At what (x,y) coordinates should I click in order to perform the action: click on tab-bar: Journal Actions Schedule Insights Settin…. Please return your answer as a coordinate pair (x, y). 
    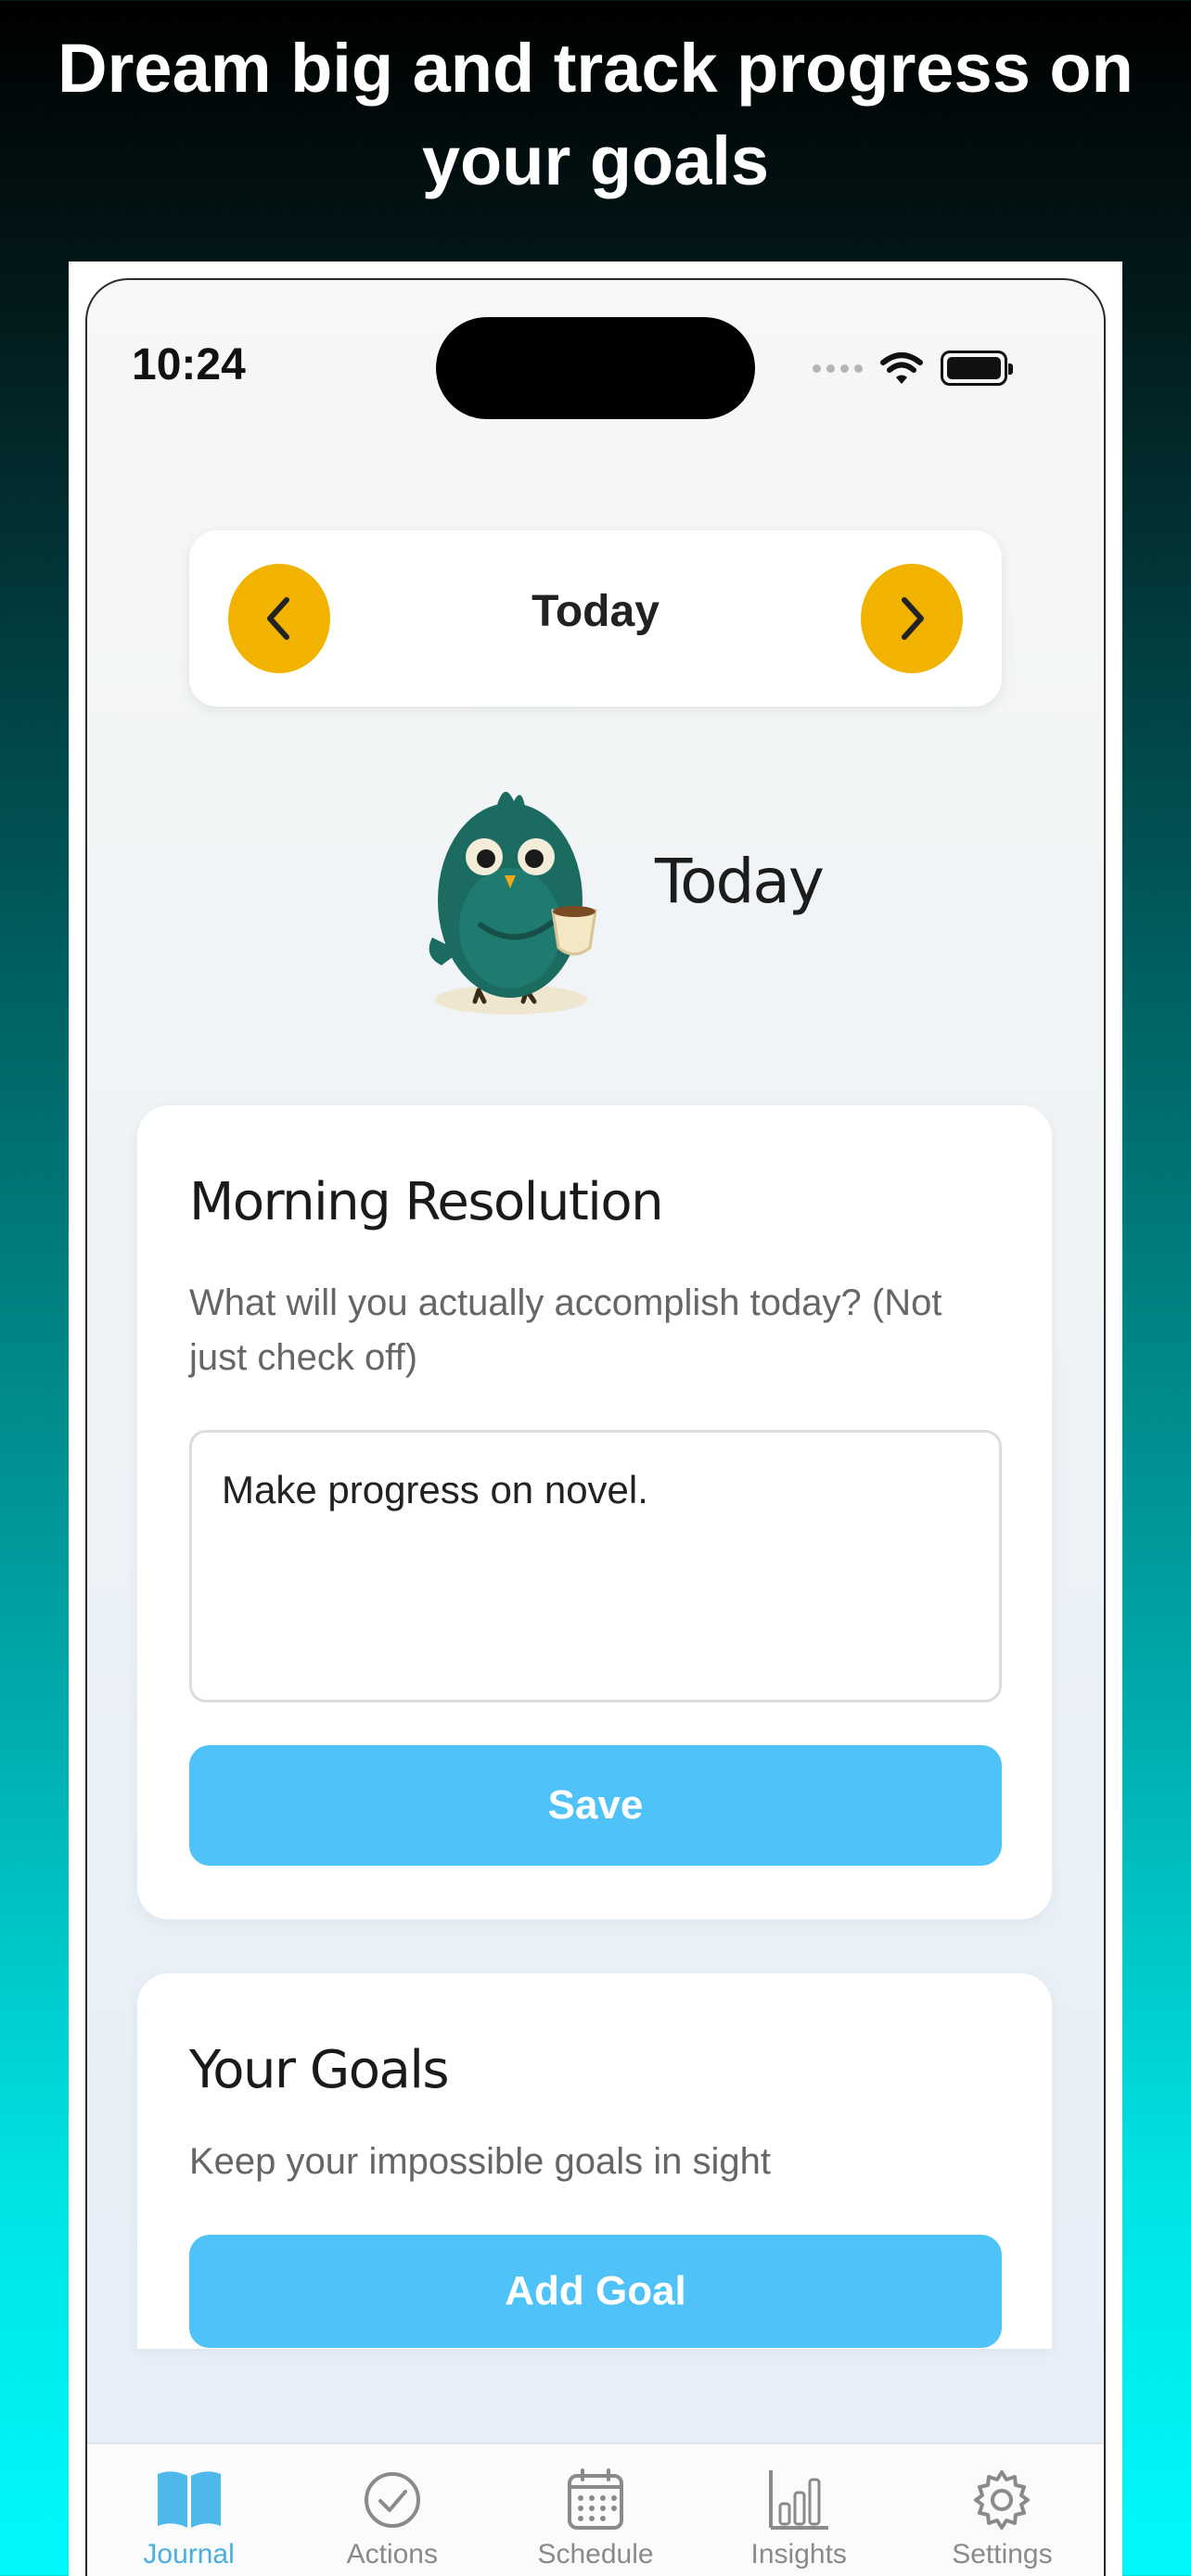
    Looking at the image, I should click on (595, 2509).